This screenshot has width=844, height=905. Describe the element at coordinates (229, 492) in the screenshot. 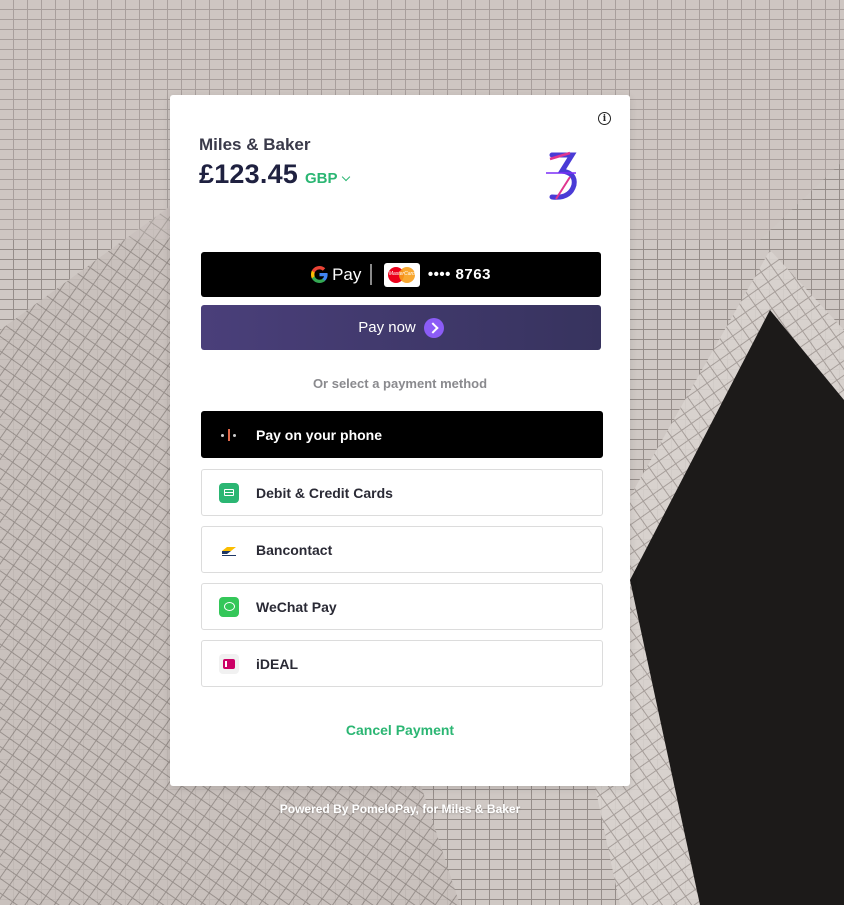

I see `card-icon` at that location.